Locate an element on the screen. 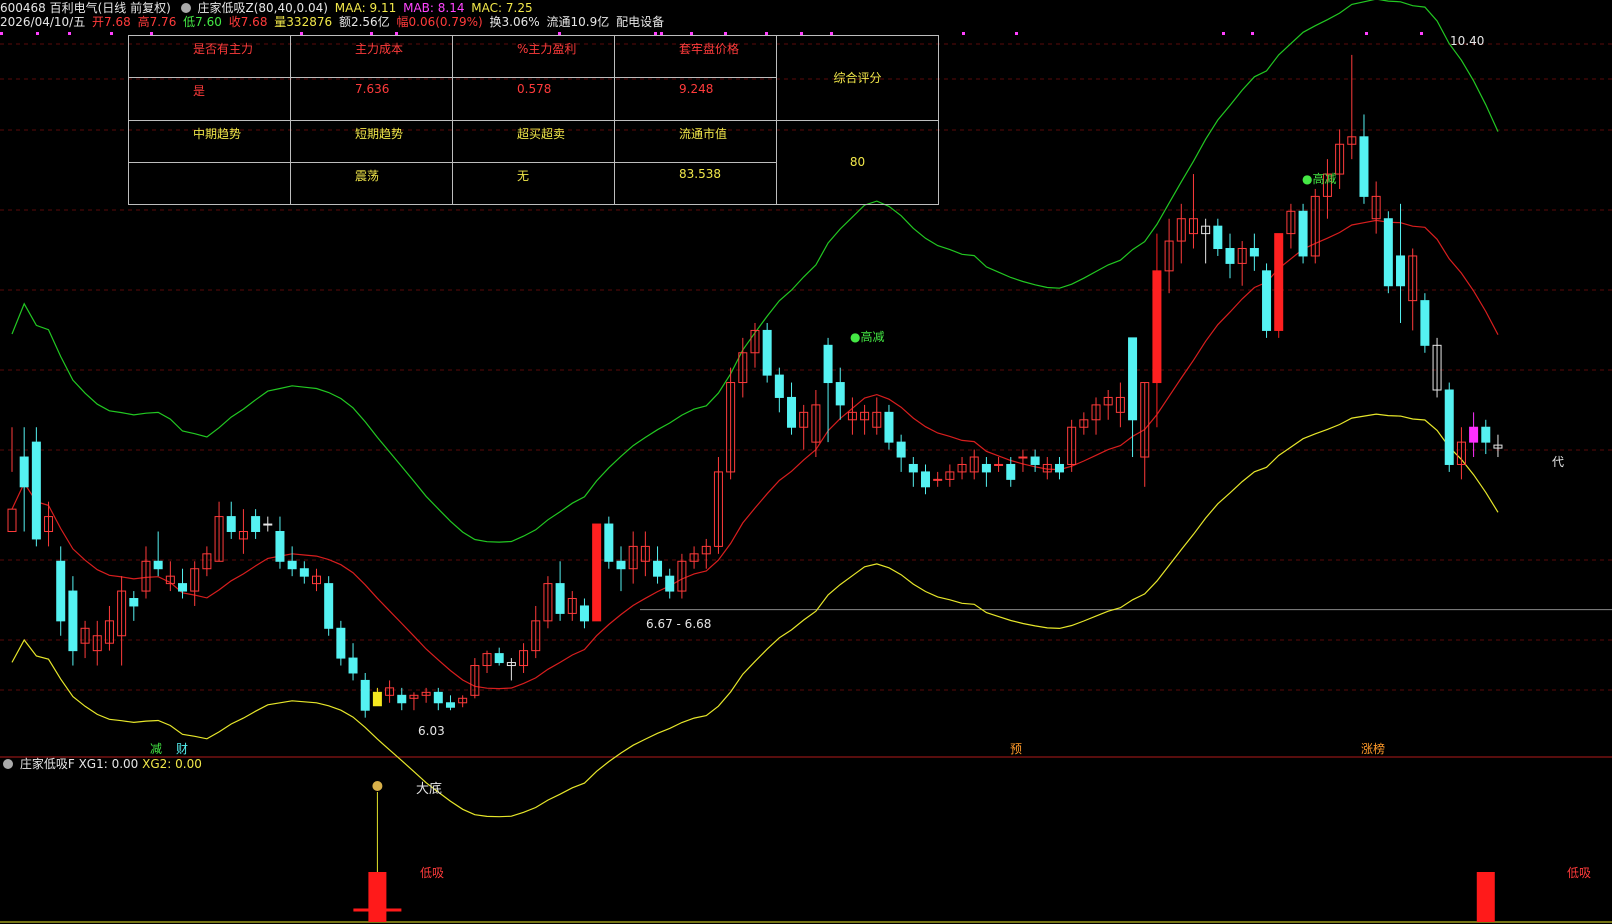 This screenshot has height=924, width=1612. maa-value: MAA: 9.11 is located at coordinates (365, 8).